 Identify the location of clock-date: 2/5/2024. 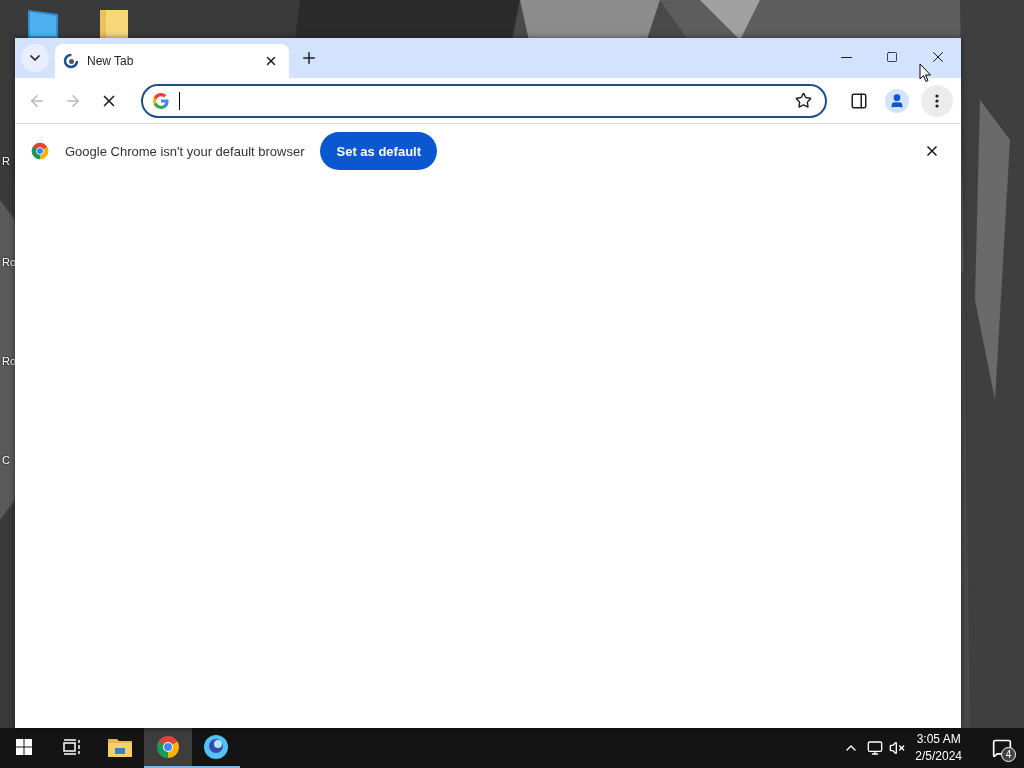
(938, 756).